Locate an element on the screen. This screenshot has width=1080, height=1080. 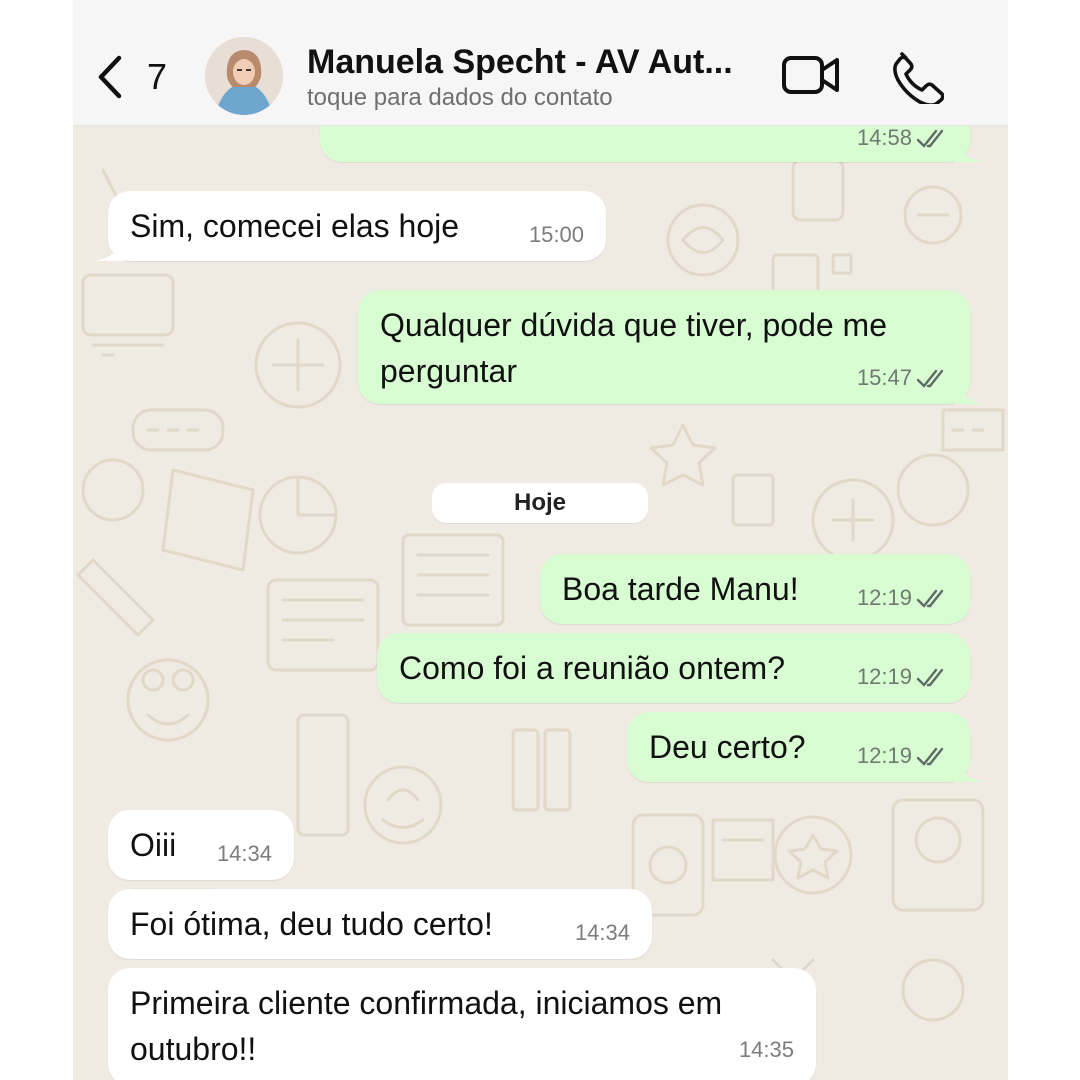
message-bubble-outgoing: Deu certo? 12:19 is located at coordinates (805, 747).